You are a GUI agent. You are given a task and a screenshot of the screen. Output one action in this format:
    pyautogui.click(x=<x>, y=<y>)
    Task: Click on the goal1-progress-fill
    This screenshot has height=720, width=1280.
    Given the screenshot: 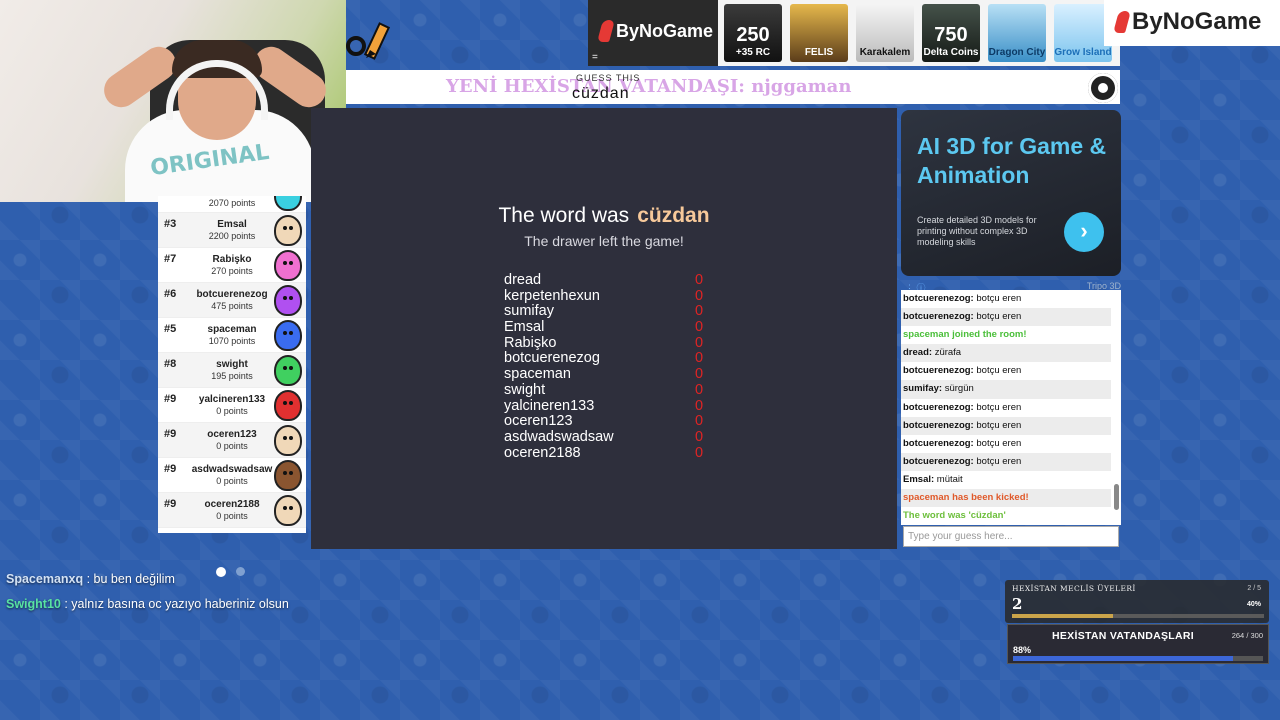 What is the action you would take?
    pyautogui.click(x=1062, y=616)
    